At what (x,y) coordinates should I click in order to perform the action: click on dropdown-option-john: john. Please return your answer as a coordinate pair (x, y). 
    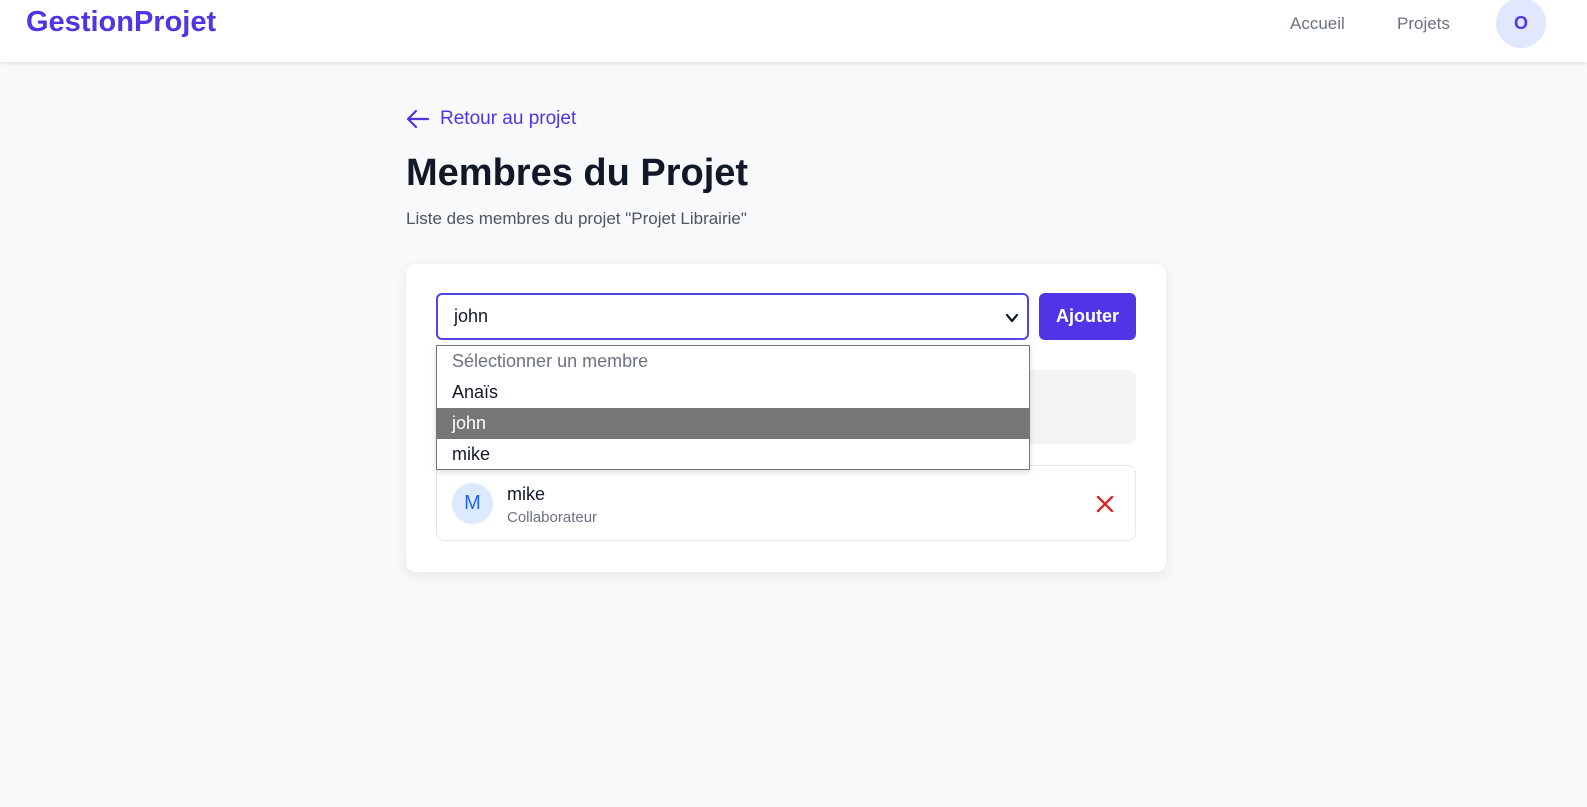
    Looking at the image, I should click on (733, 423).